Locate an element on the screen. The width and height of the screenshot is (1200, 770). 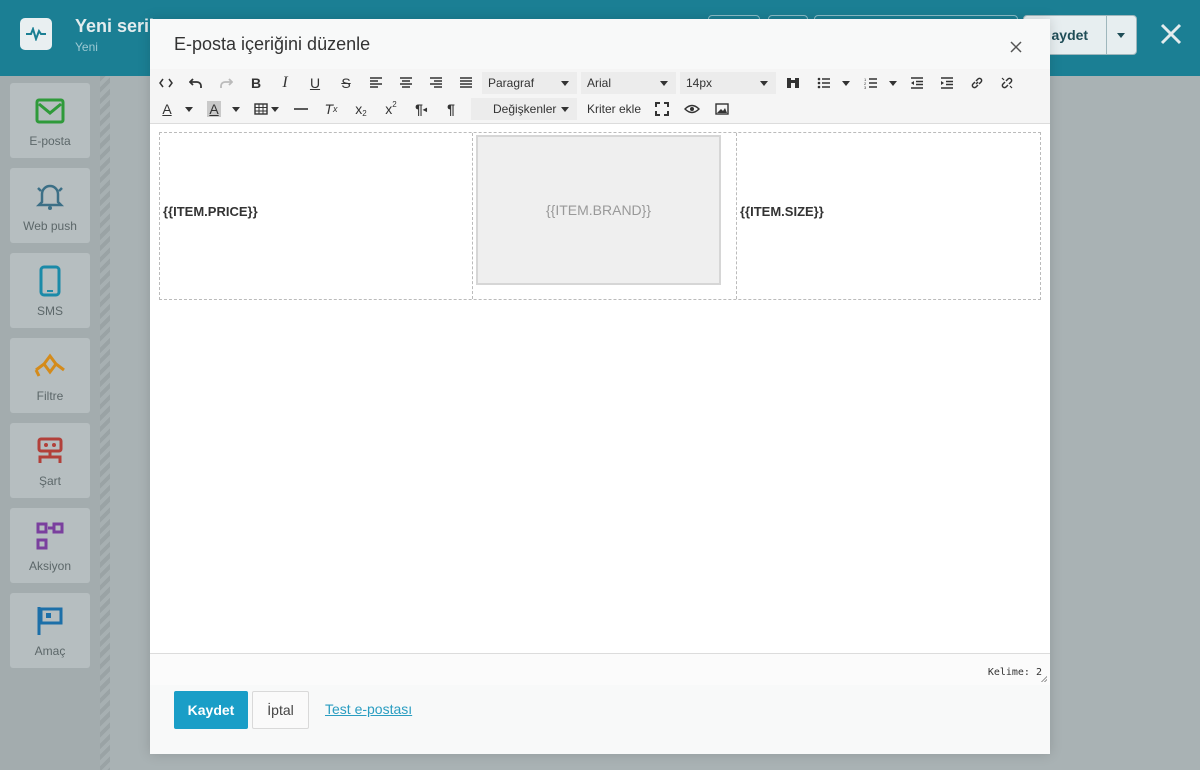
item-size-variable: {{ITEM.SIZE}} is located at coordinates (782, 211).